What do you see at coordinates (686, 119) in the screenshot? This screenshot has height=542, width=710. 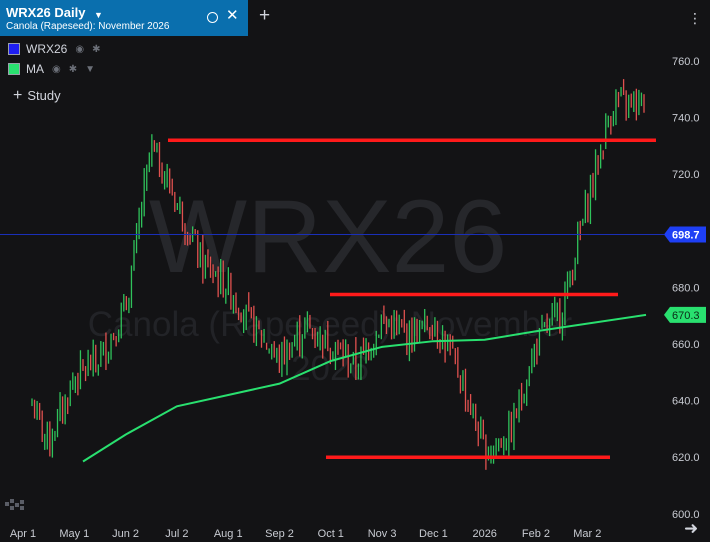 I see `y-tick-label: 740.0` at bounding box center [686, 119].